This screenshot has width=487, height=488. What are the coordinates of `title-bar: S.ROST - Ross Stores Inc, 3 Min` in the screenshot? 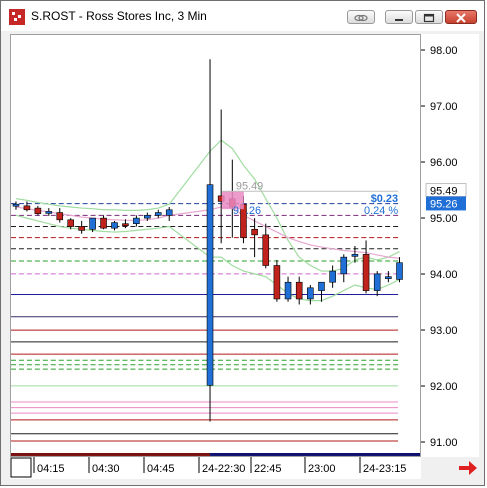 It's located at (242, 16).